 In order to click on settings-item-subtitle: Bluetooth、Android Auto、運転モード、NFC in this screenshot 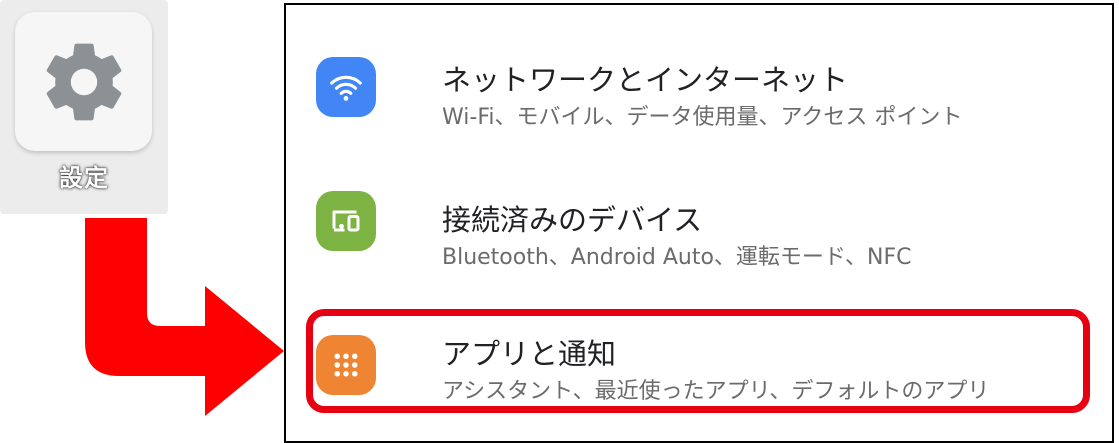, I will do `click(677, 257)`.